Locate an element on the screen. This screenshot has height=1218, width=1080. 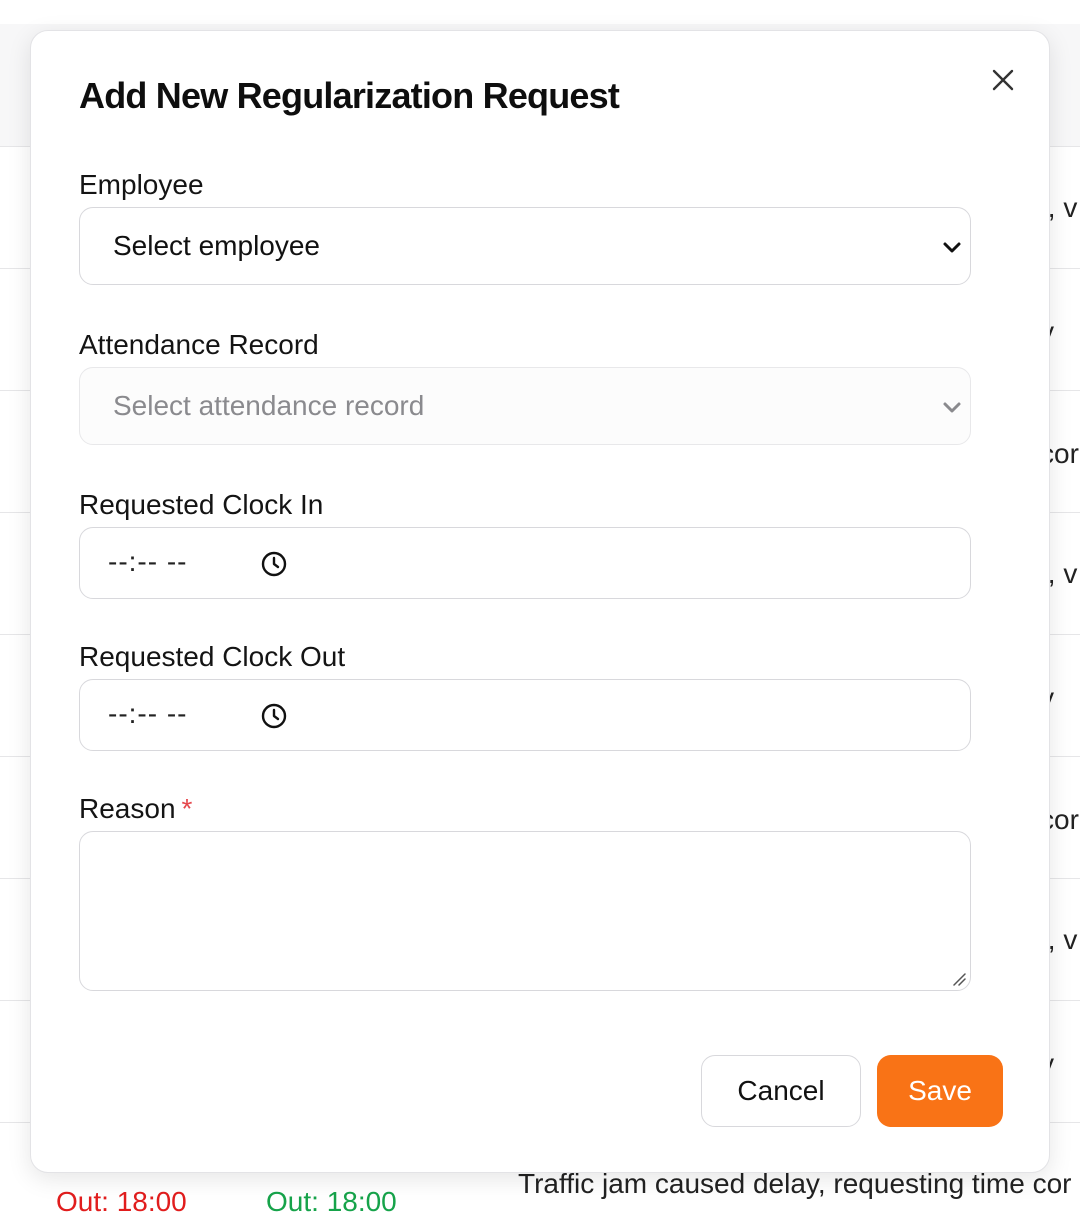
employee-label: Employee is located at coordinates (141, 184).